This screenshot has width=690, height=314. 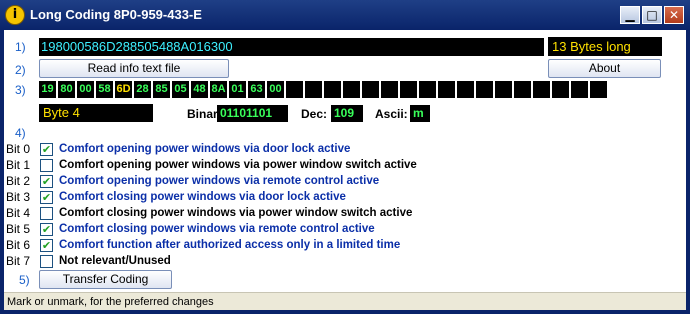 What do you see at coordinates (104, 89) in the screenshot?
I see `byte-cell: 58` at bounding box center [104, 89].